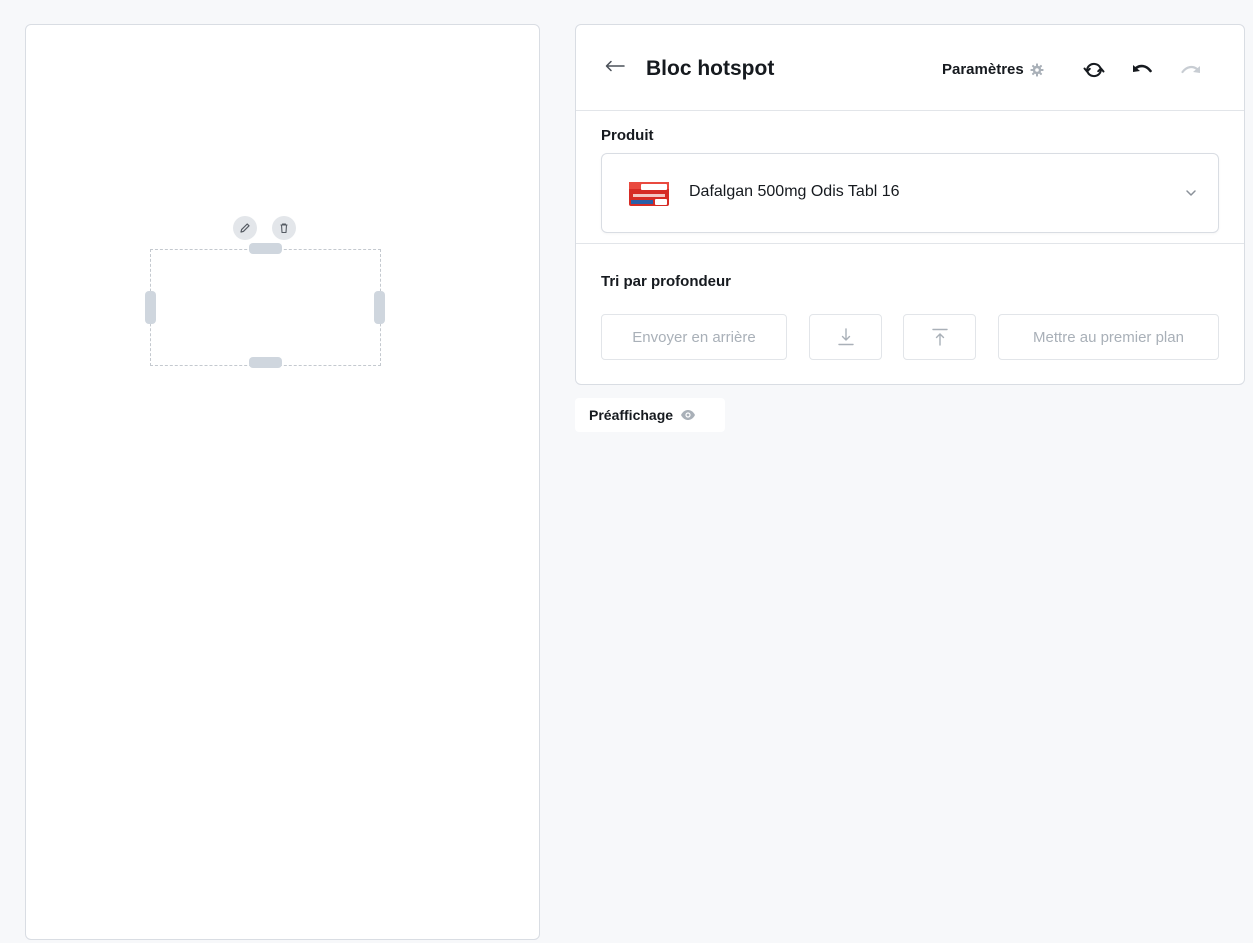 The height and width of the screenshot is (943, 1253). I want to click on settings-label: Paramètres, so click(983, 69).